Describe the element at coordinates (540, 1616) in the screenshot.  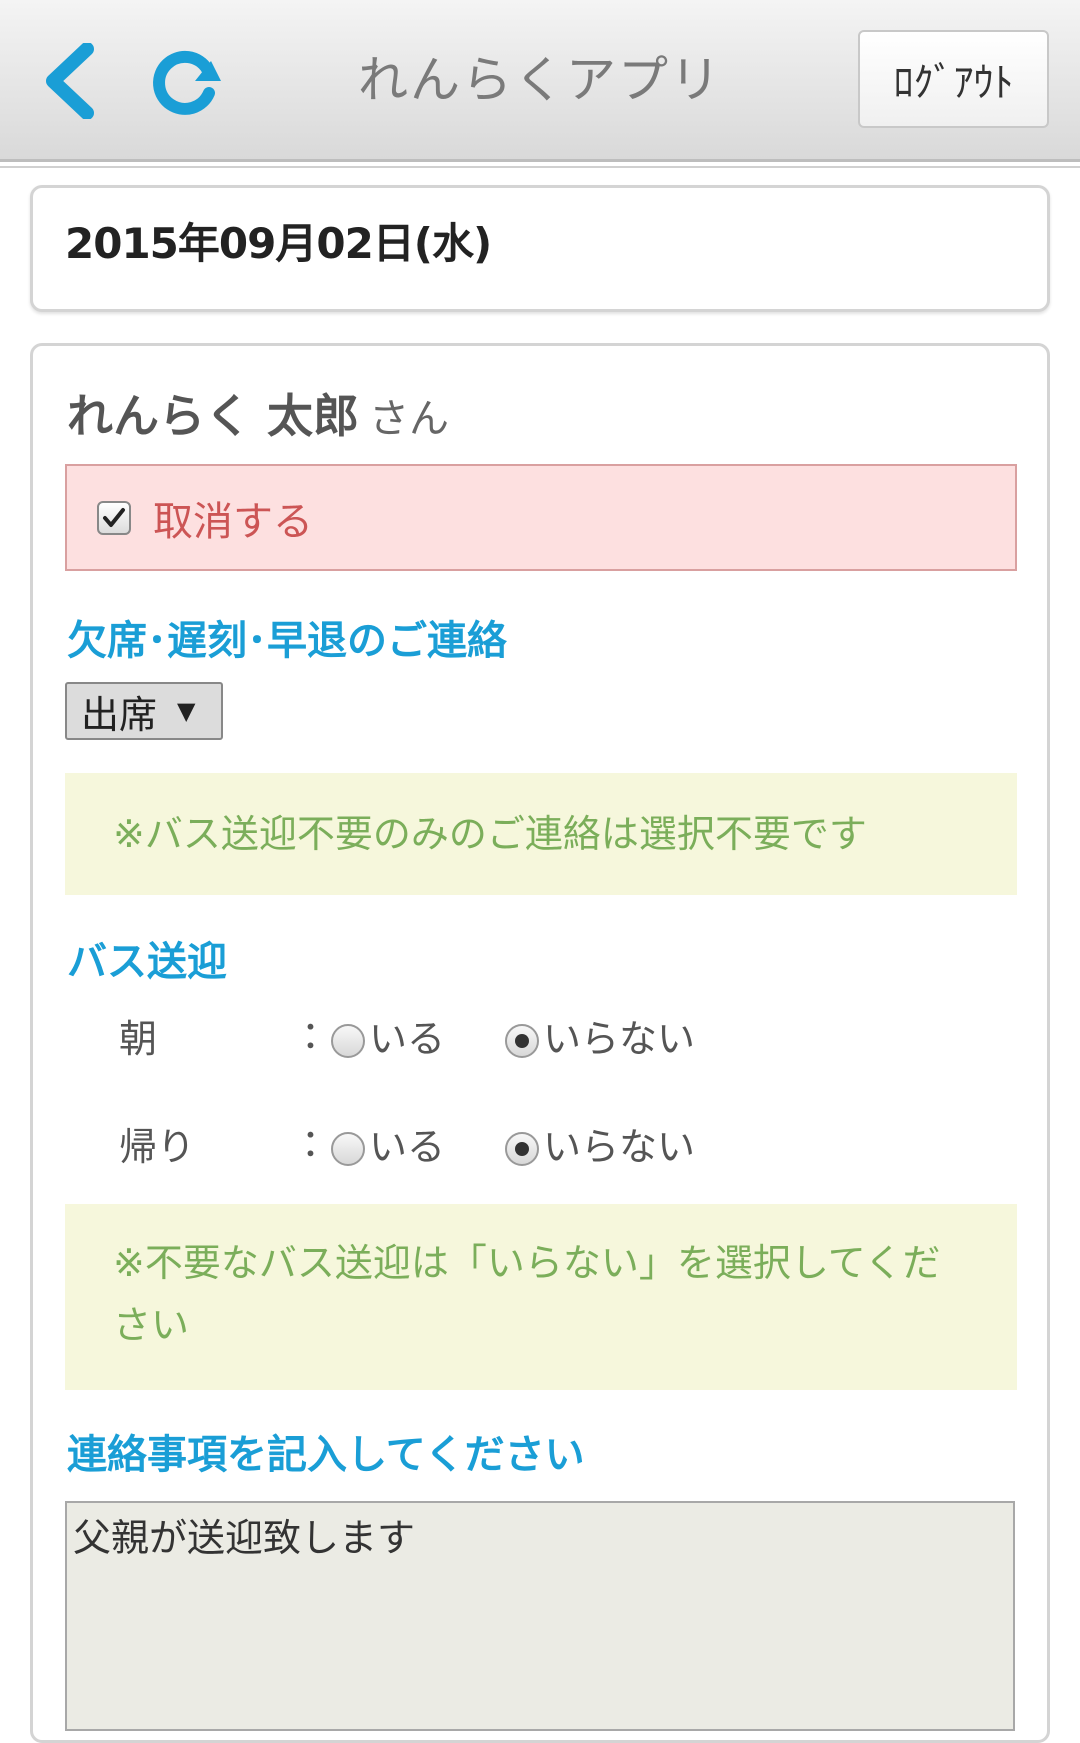
I see `message-textarea: 父親が送迎致します` at that location.